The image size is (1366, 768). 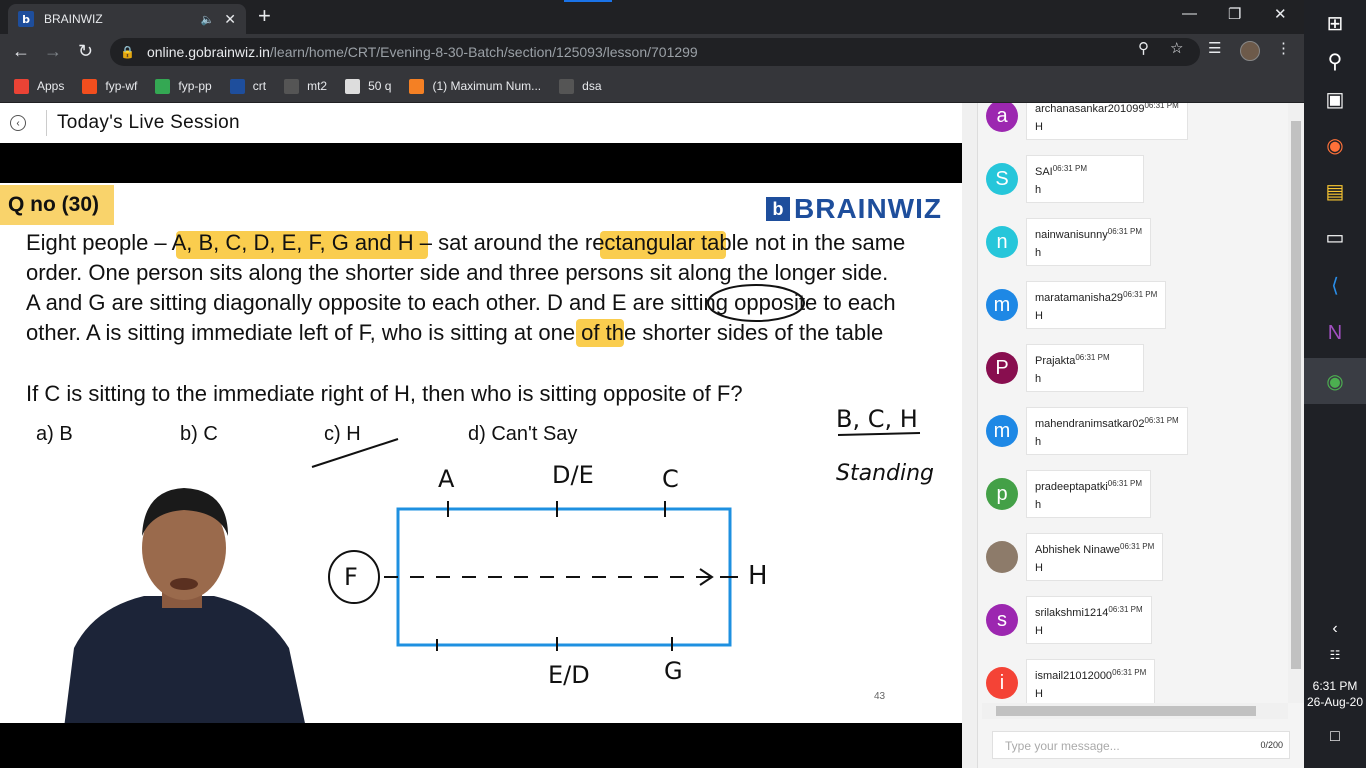 I want to click on window-close-button: ✕, so click(x=1280, y=14).